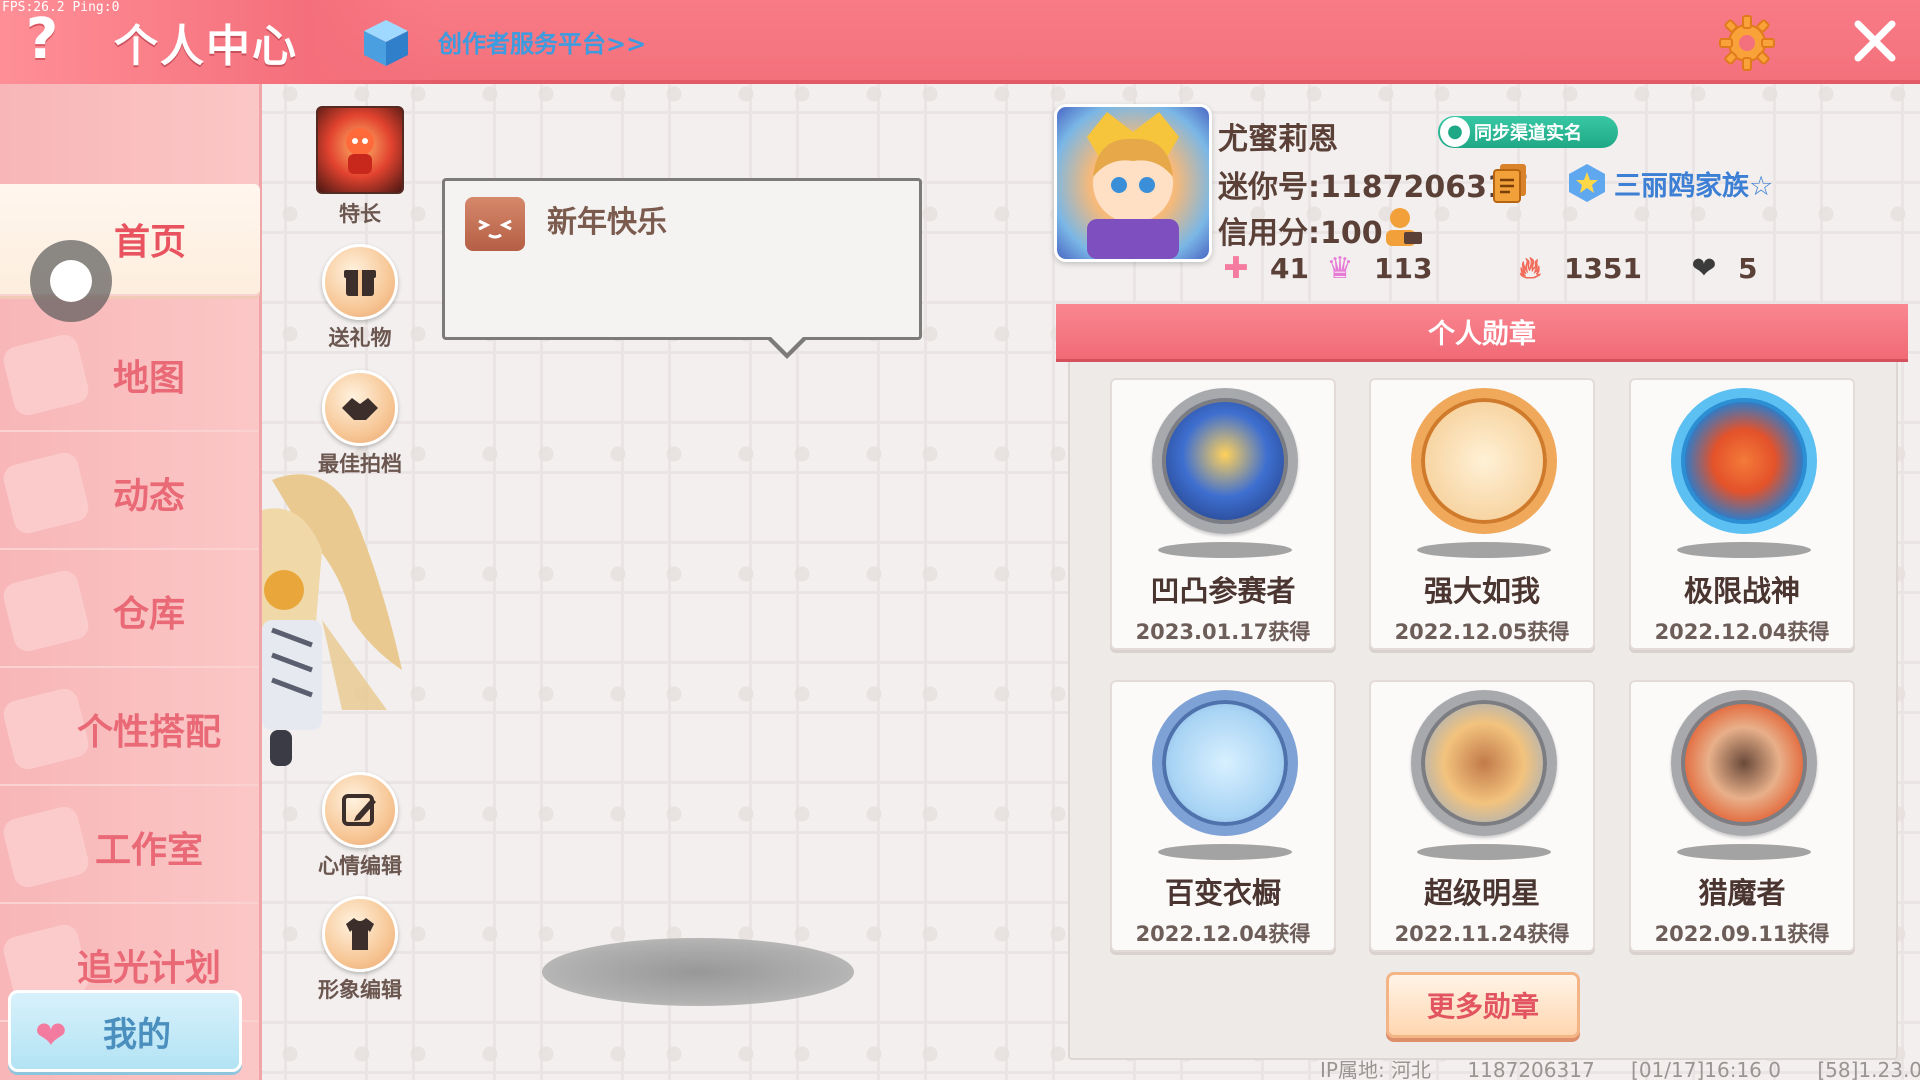 The height and width of the screenshot is (1080, 1920). What do you see at coordinates (360, 150) in the screenshot?
I see `specialty-icon` at bounding box center [360, 150].